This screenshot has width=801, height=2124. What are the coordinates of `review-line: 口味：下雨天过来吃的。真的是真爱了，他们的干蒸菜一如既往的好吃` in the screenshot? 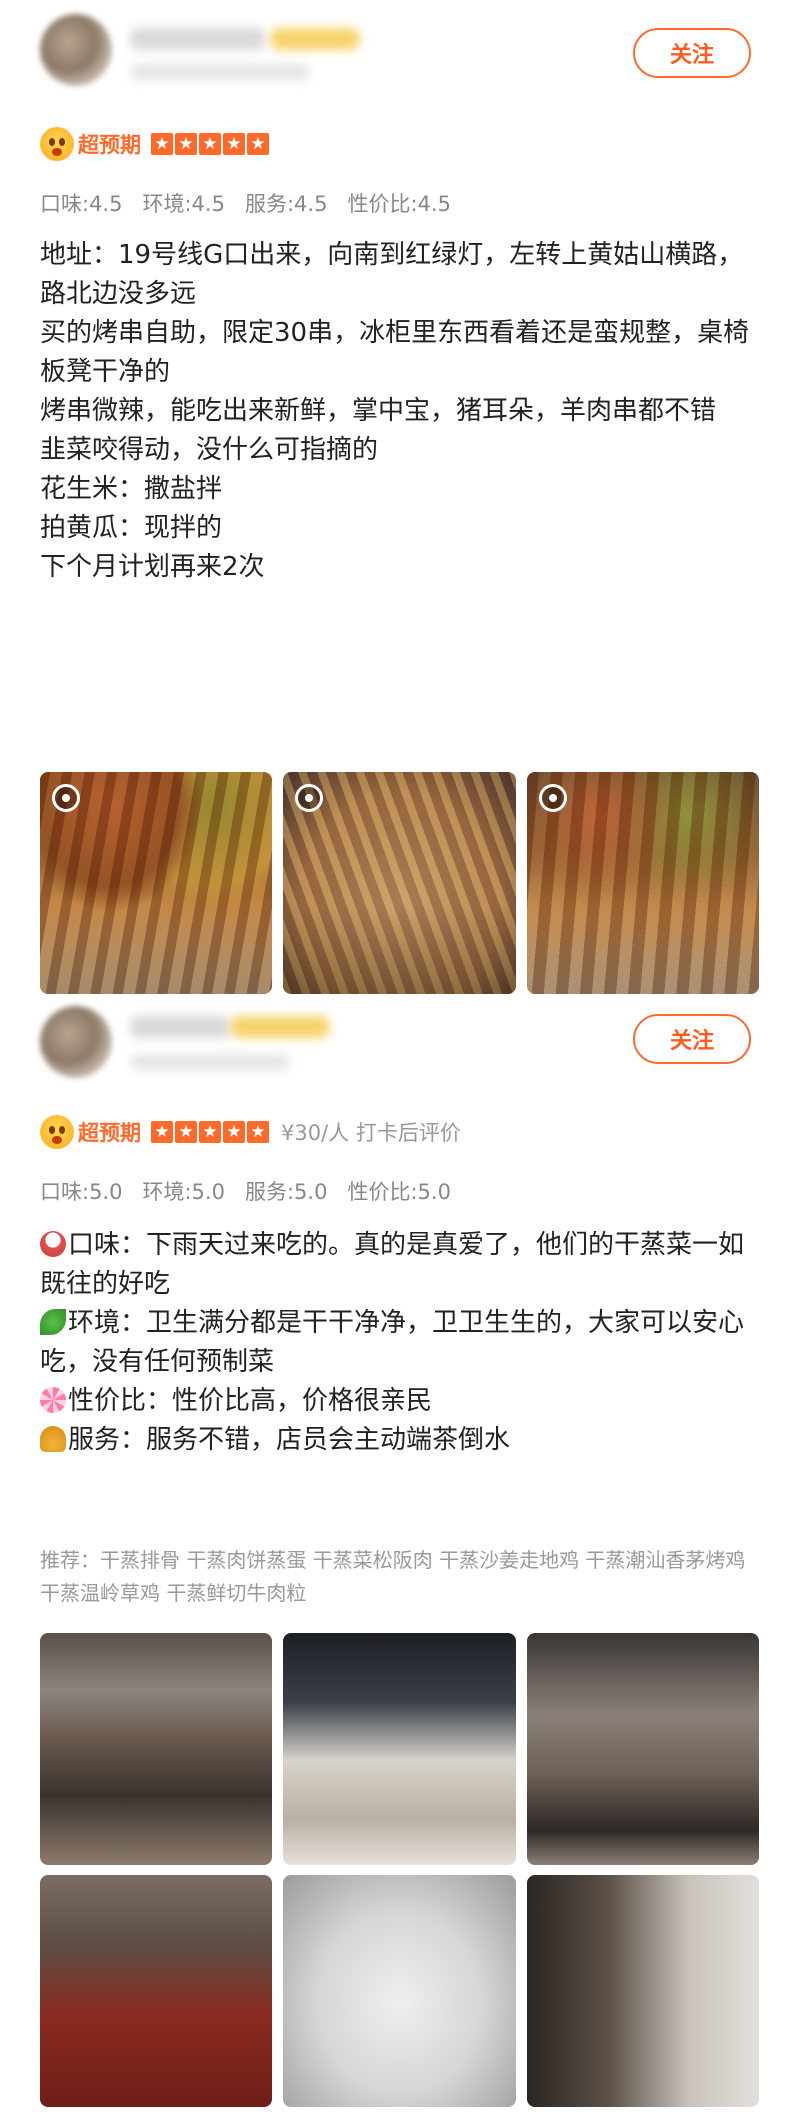 It's located at (400, 1265).